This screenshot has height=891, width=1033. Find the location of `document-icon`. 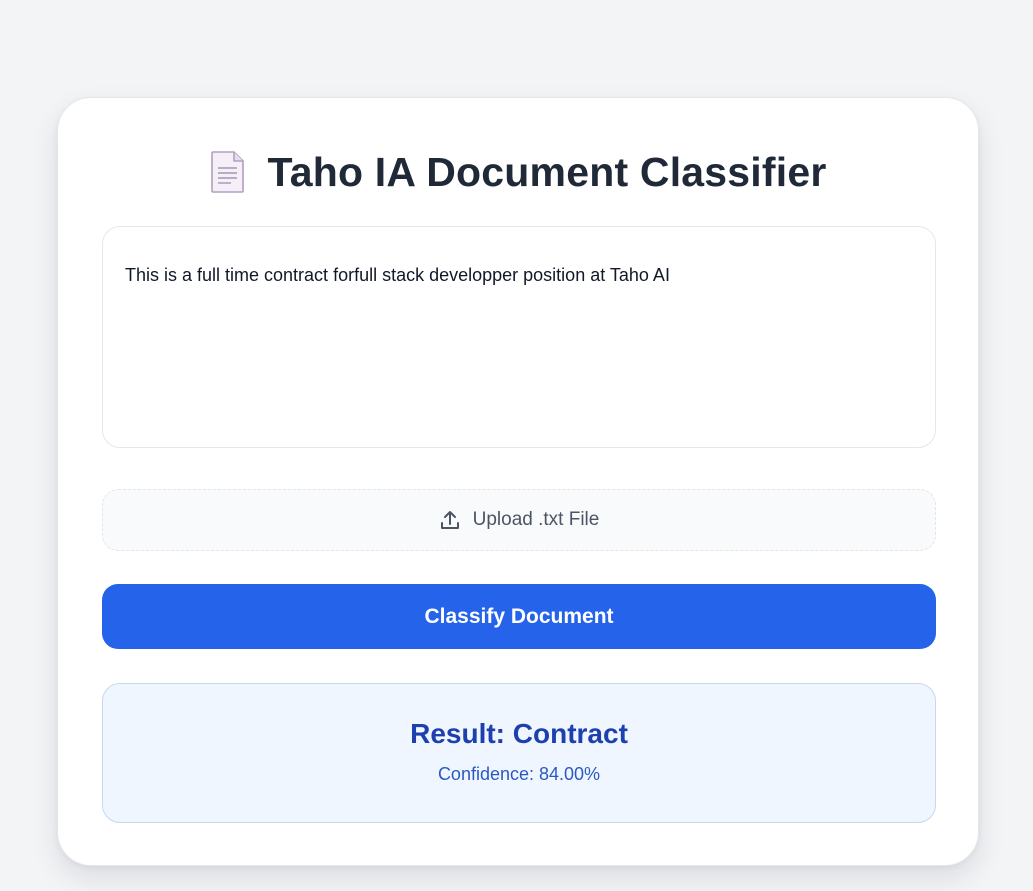

document-icon is located at coordinates (228, 172).